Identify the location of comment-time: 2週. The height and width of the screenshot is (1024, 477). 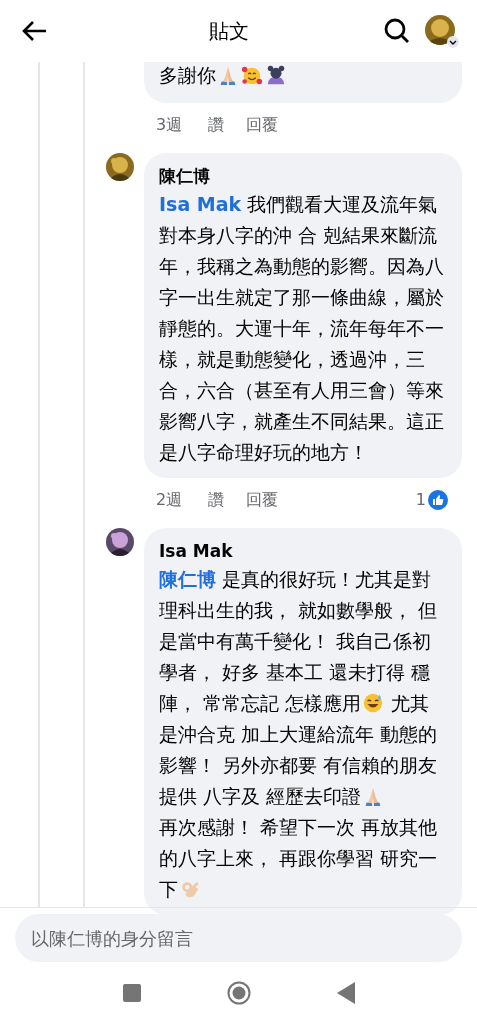
(169, 500).